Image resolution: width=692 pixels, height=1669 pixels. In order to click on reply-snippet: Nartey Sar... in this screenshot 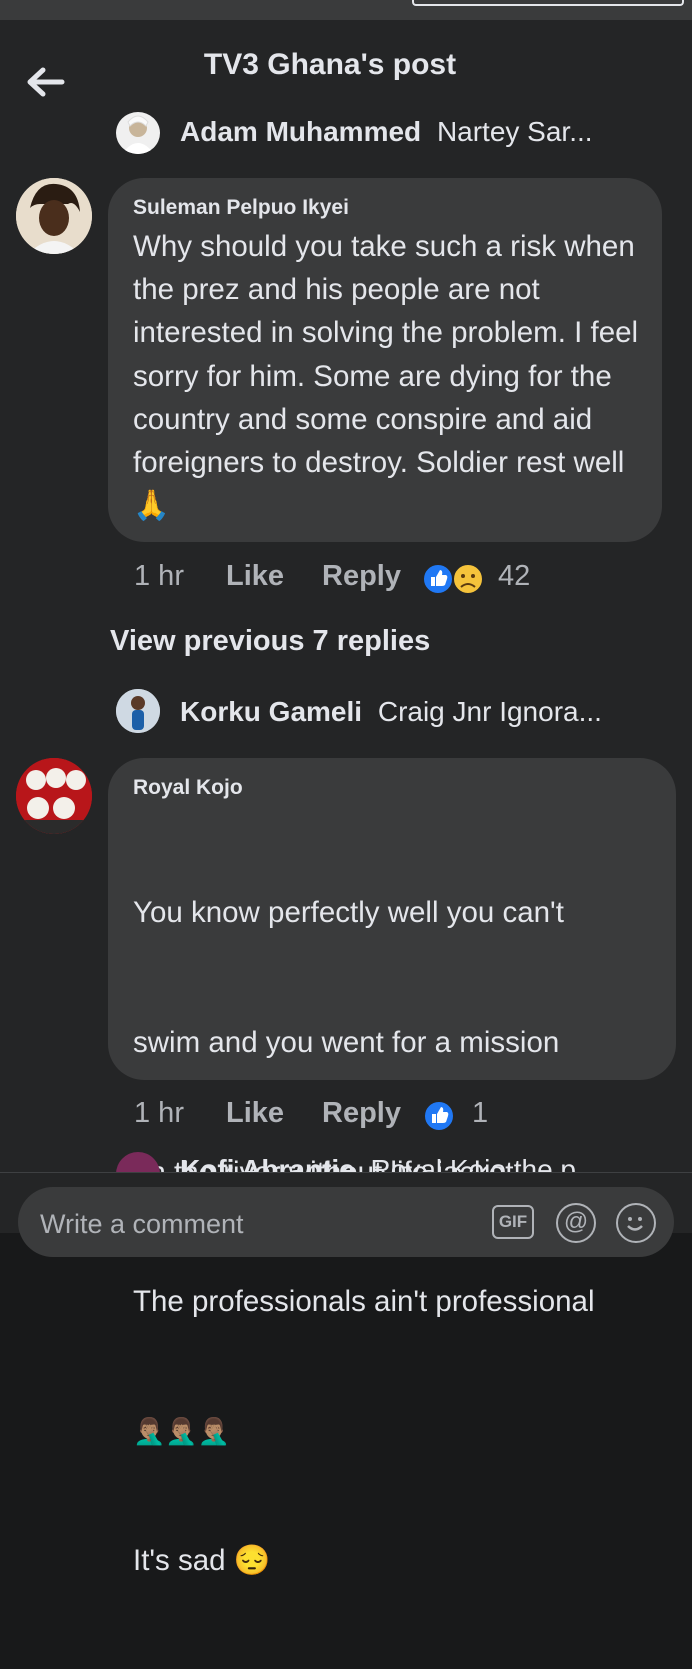, I will do `click(514, 131)`.